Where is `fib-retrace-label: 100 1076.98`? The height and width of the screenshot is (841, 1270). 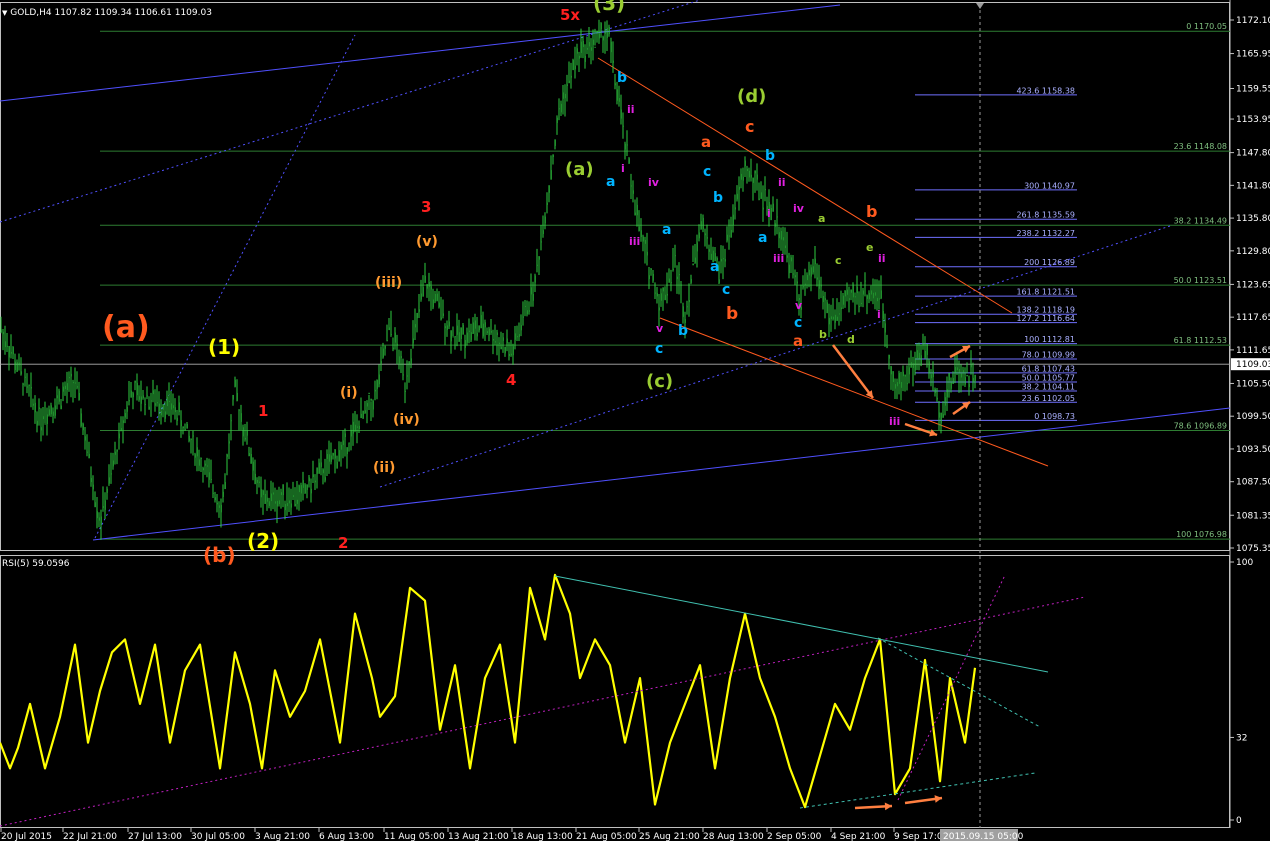 fib-retrace-label: 100 1076.98 is located at coordinates (1201, 534).